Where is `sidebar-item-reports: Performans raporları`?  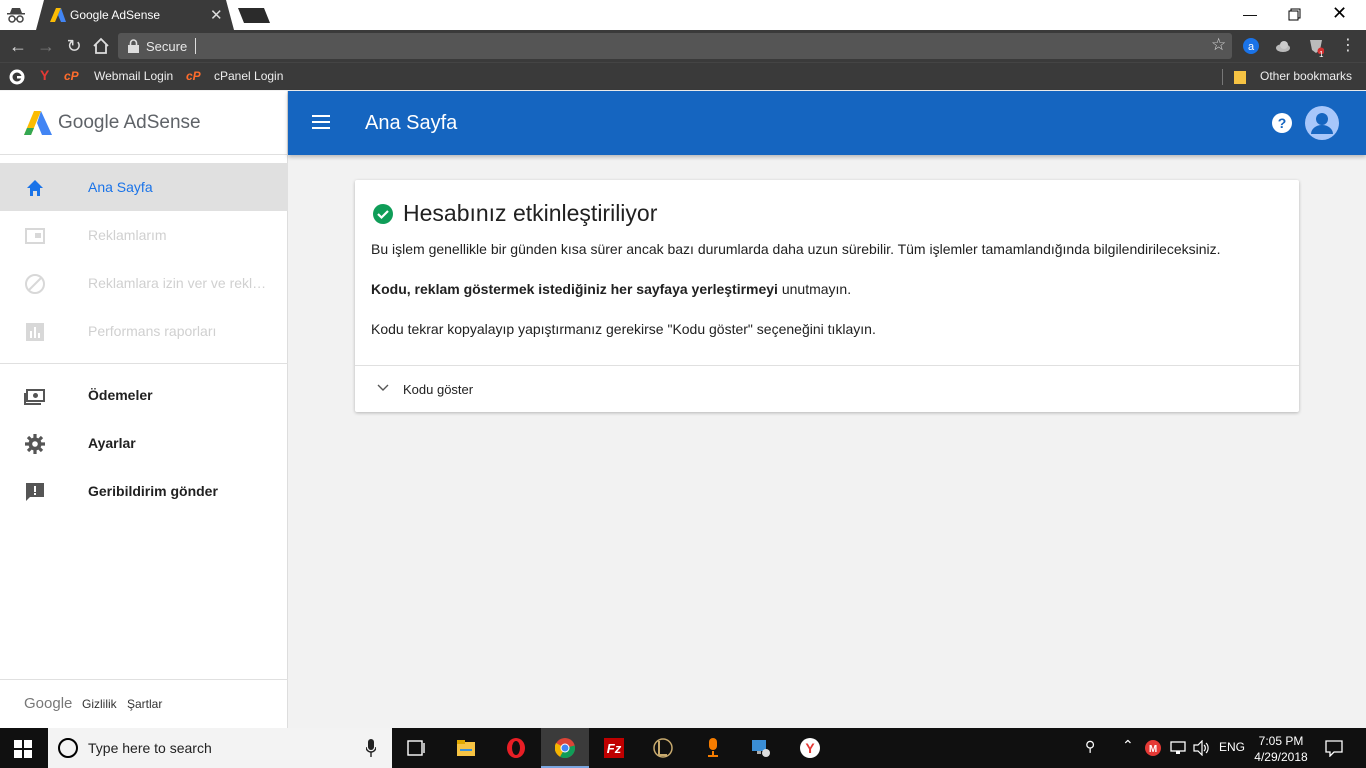
sidebar-item-reports: Performans raporları is located at coordinates (144, 331).